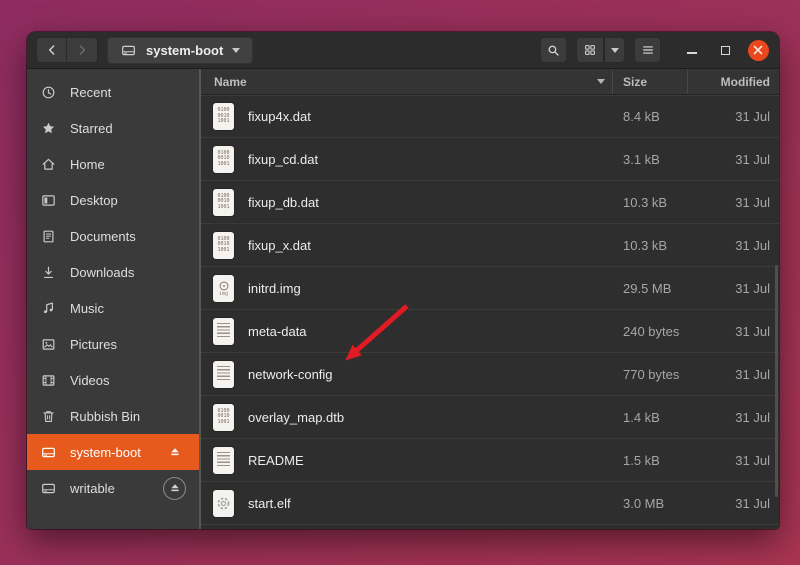 The width and height of the screenshot is (800, 565). What do you see at coordinates (283, 159) in the screenshot?
I see `file-name-label: fixup_cd.dat` at bounding box center [283, 159].